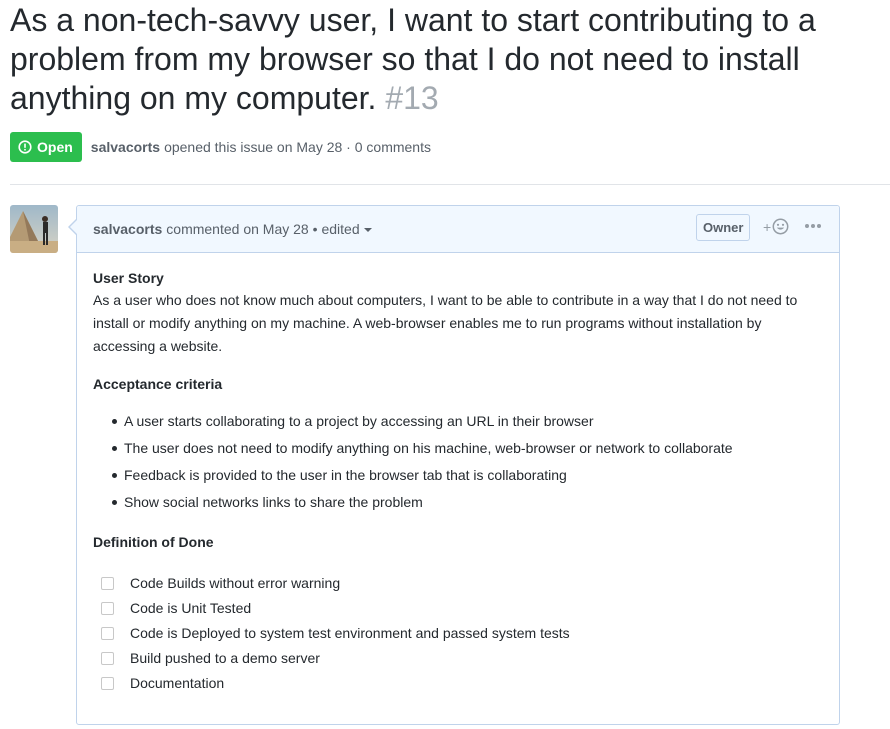 The image size is (890, 729). What do you see at coordinates (450, 184) in the screenshot?
I see `header-divider` at bounding box center [450, 184].